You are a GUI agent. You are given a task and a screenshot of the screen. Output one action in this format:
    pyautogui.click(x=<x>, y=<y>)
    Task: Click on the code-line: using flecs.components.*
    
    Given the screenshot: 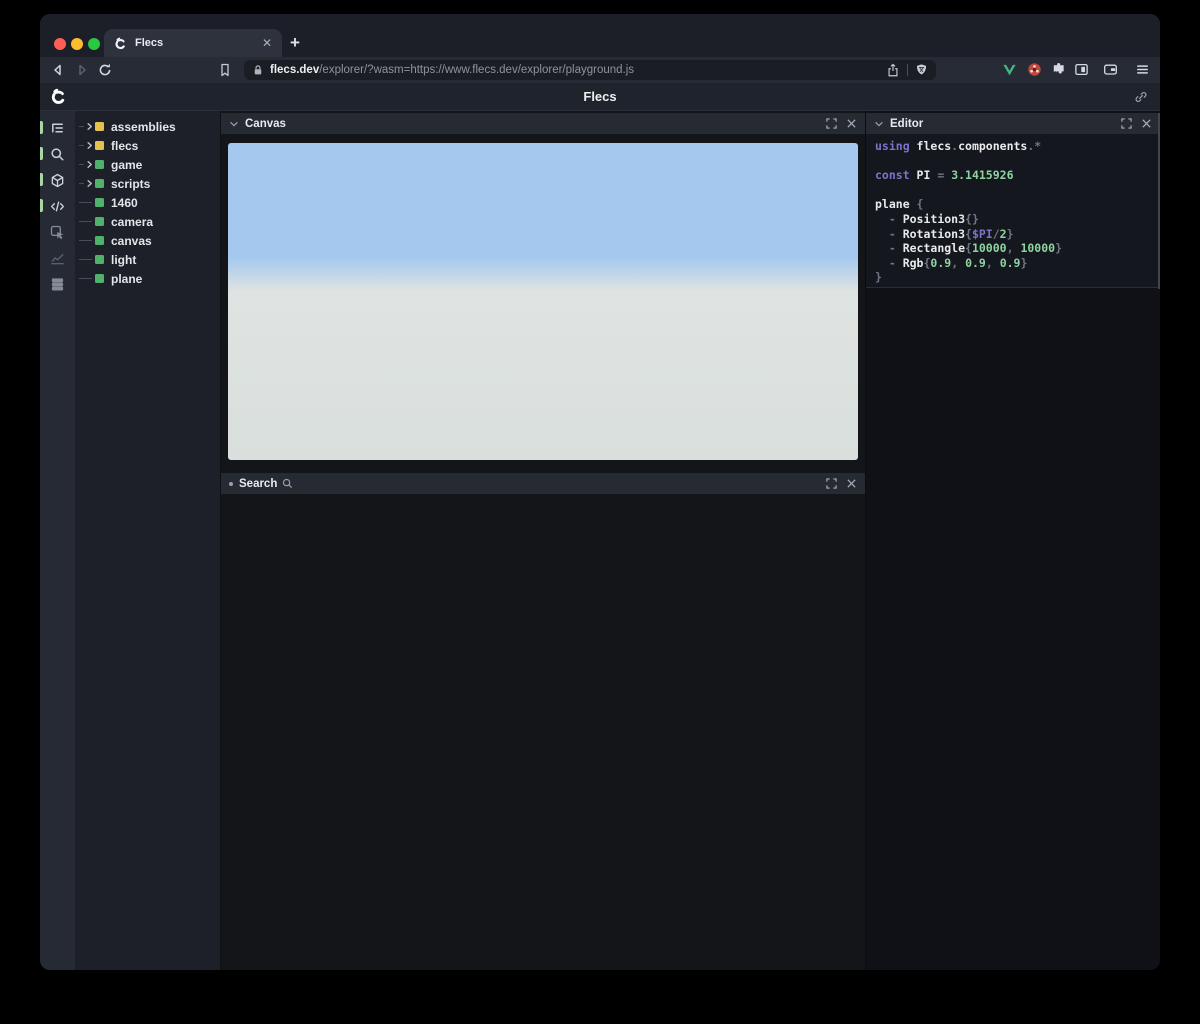 What is the action you would take?
    pyautogui.click(x=958, y=146)
    